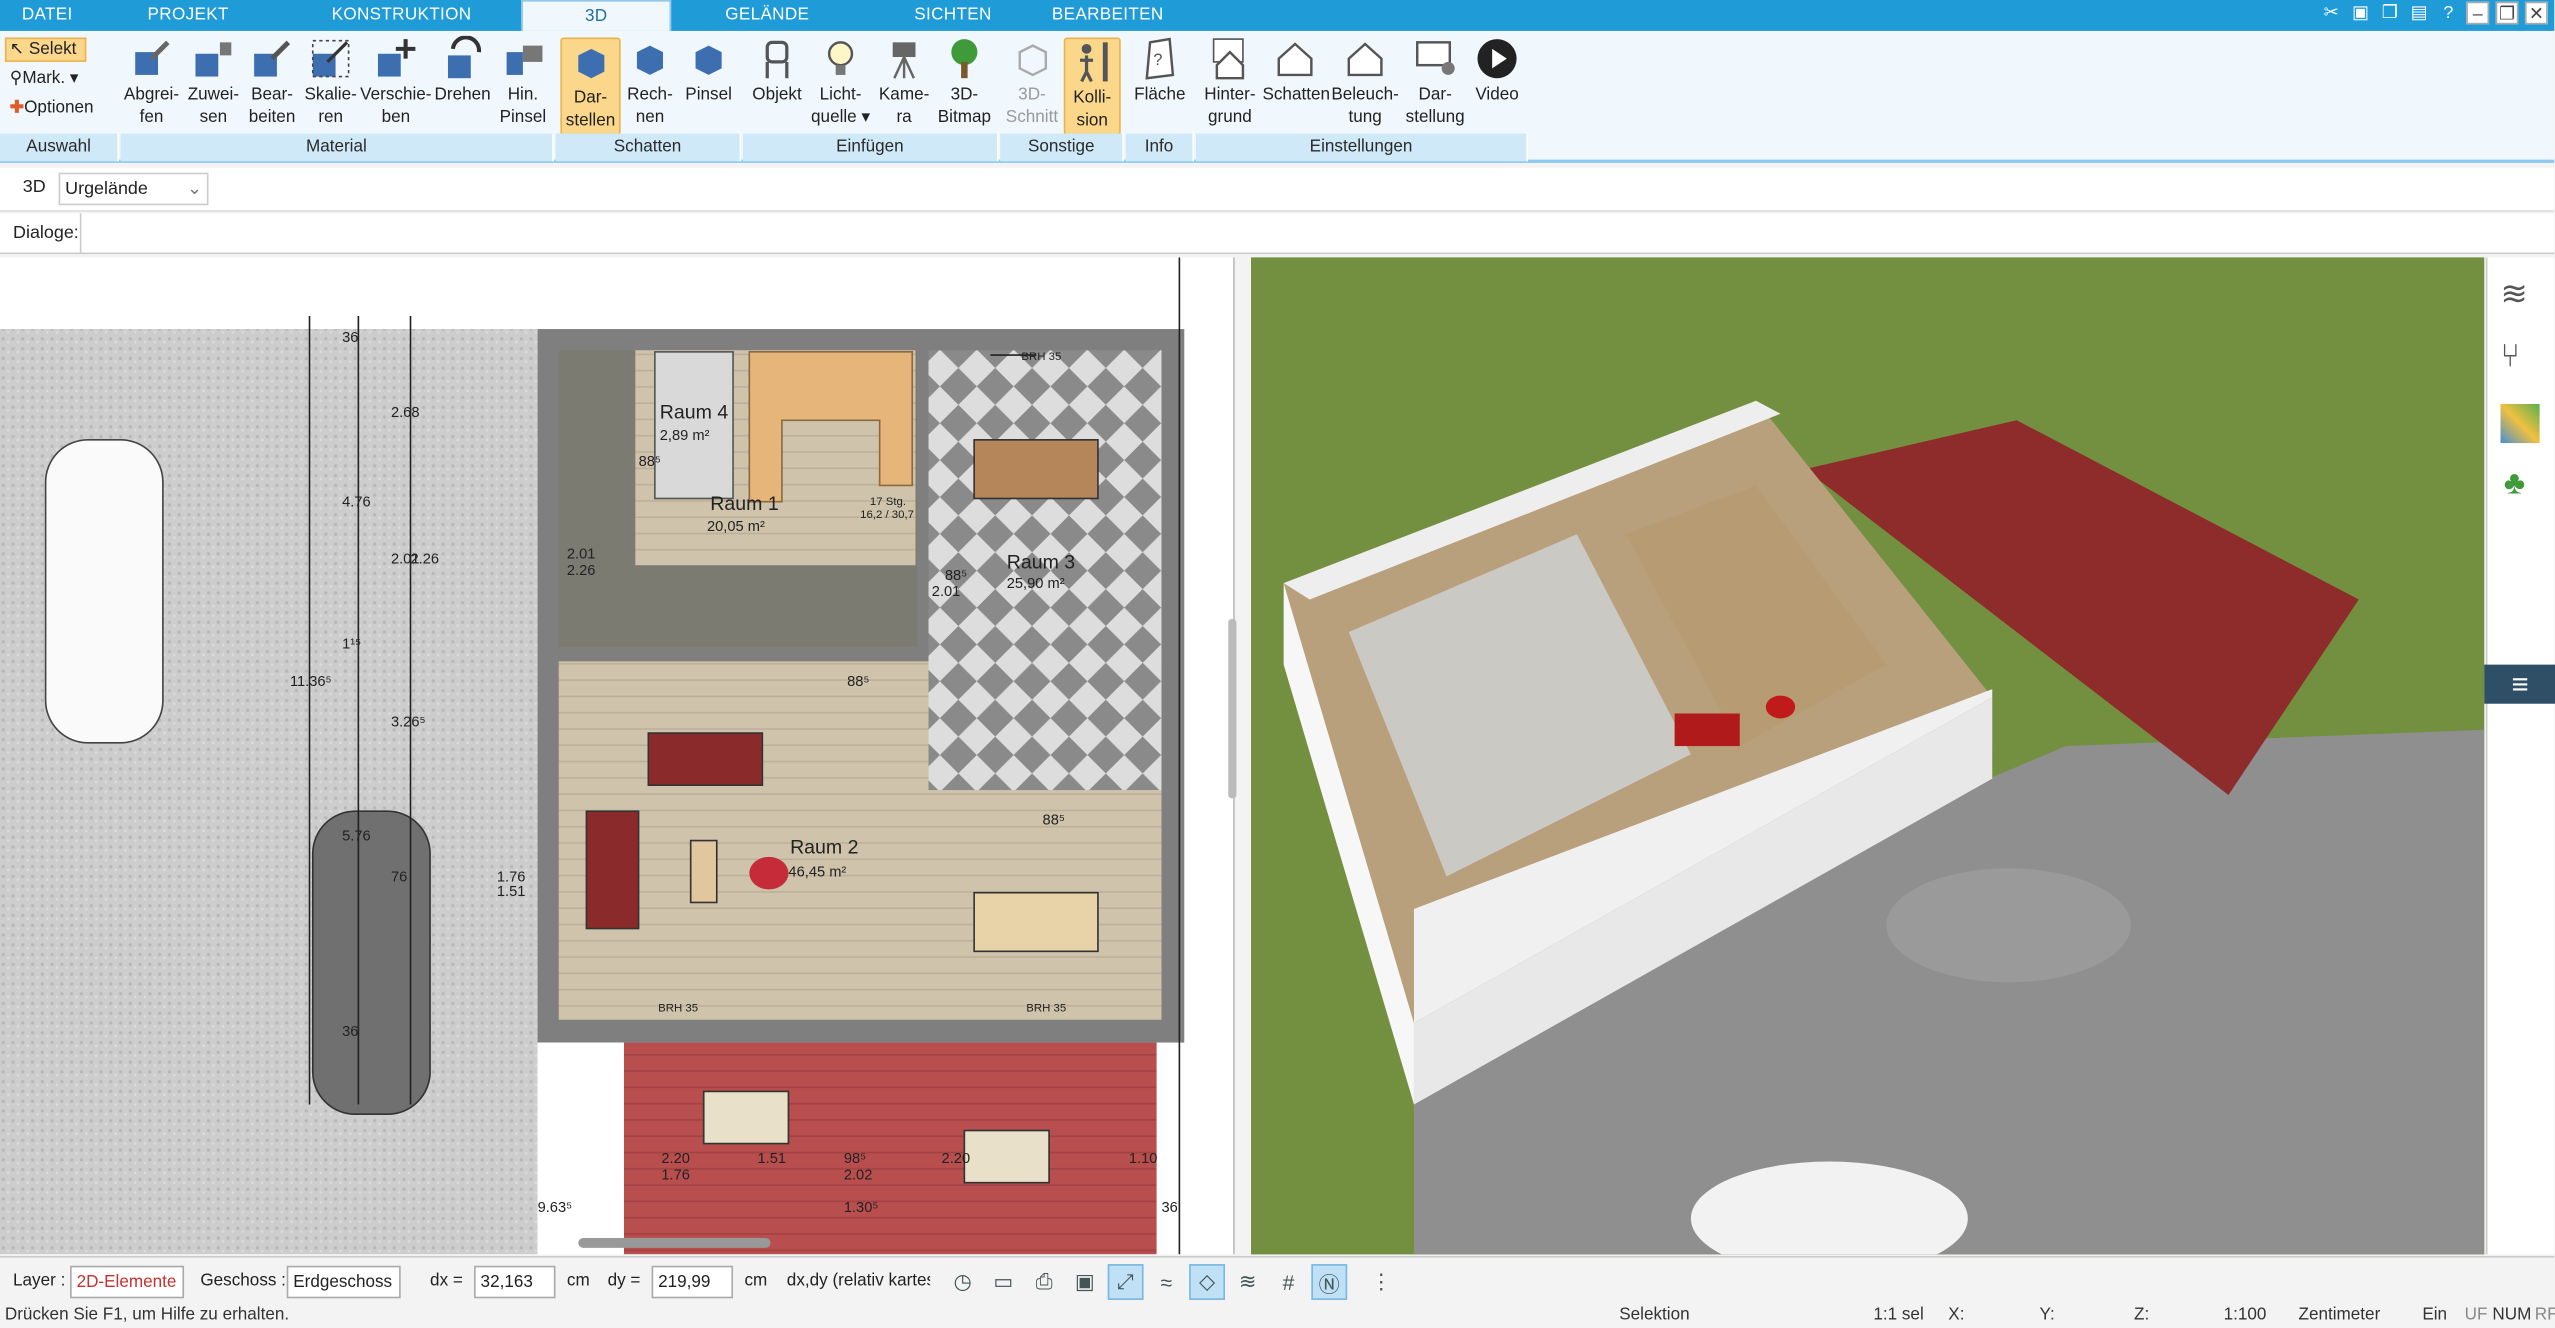  I want to click on coordinate-mode-select: dx,dy (relativ kartesisch), so click(856, 1282).